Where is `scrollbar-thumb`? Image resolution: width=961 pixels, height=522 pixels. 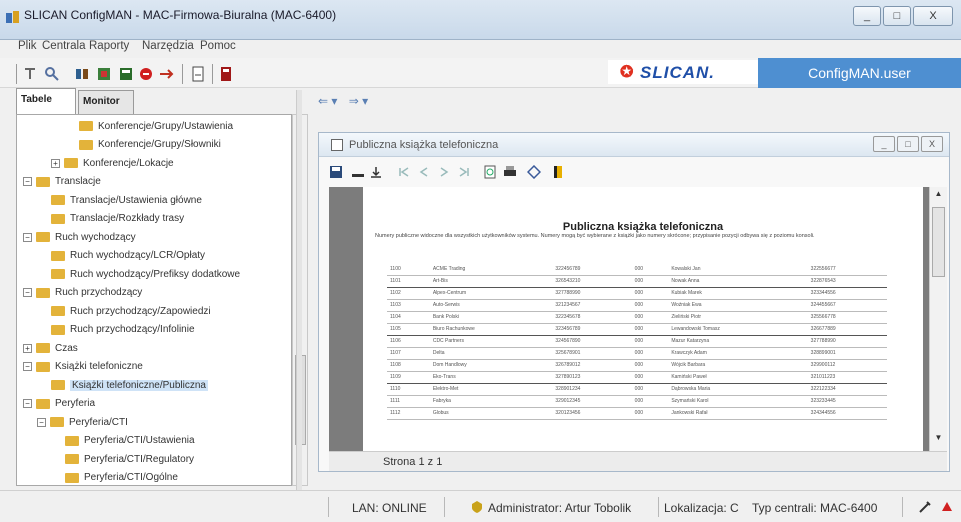
scrollbar-thumb is located at coordinates (938, 242).